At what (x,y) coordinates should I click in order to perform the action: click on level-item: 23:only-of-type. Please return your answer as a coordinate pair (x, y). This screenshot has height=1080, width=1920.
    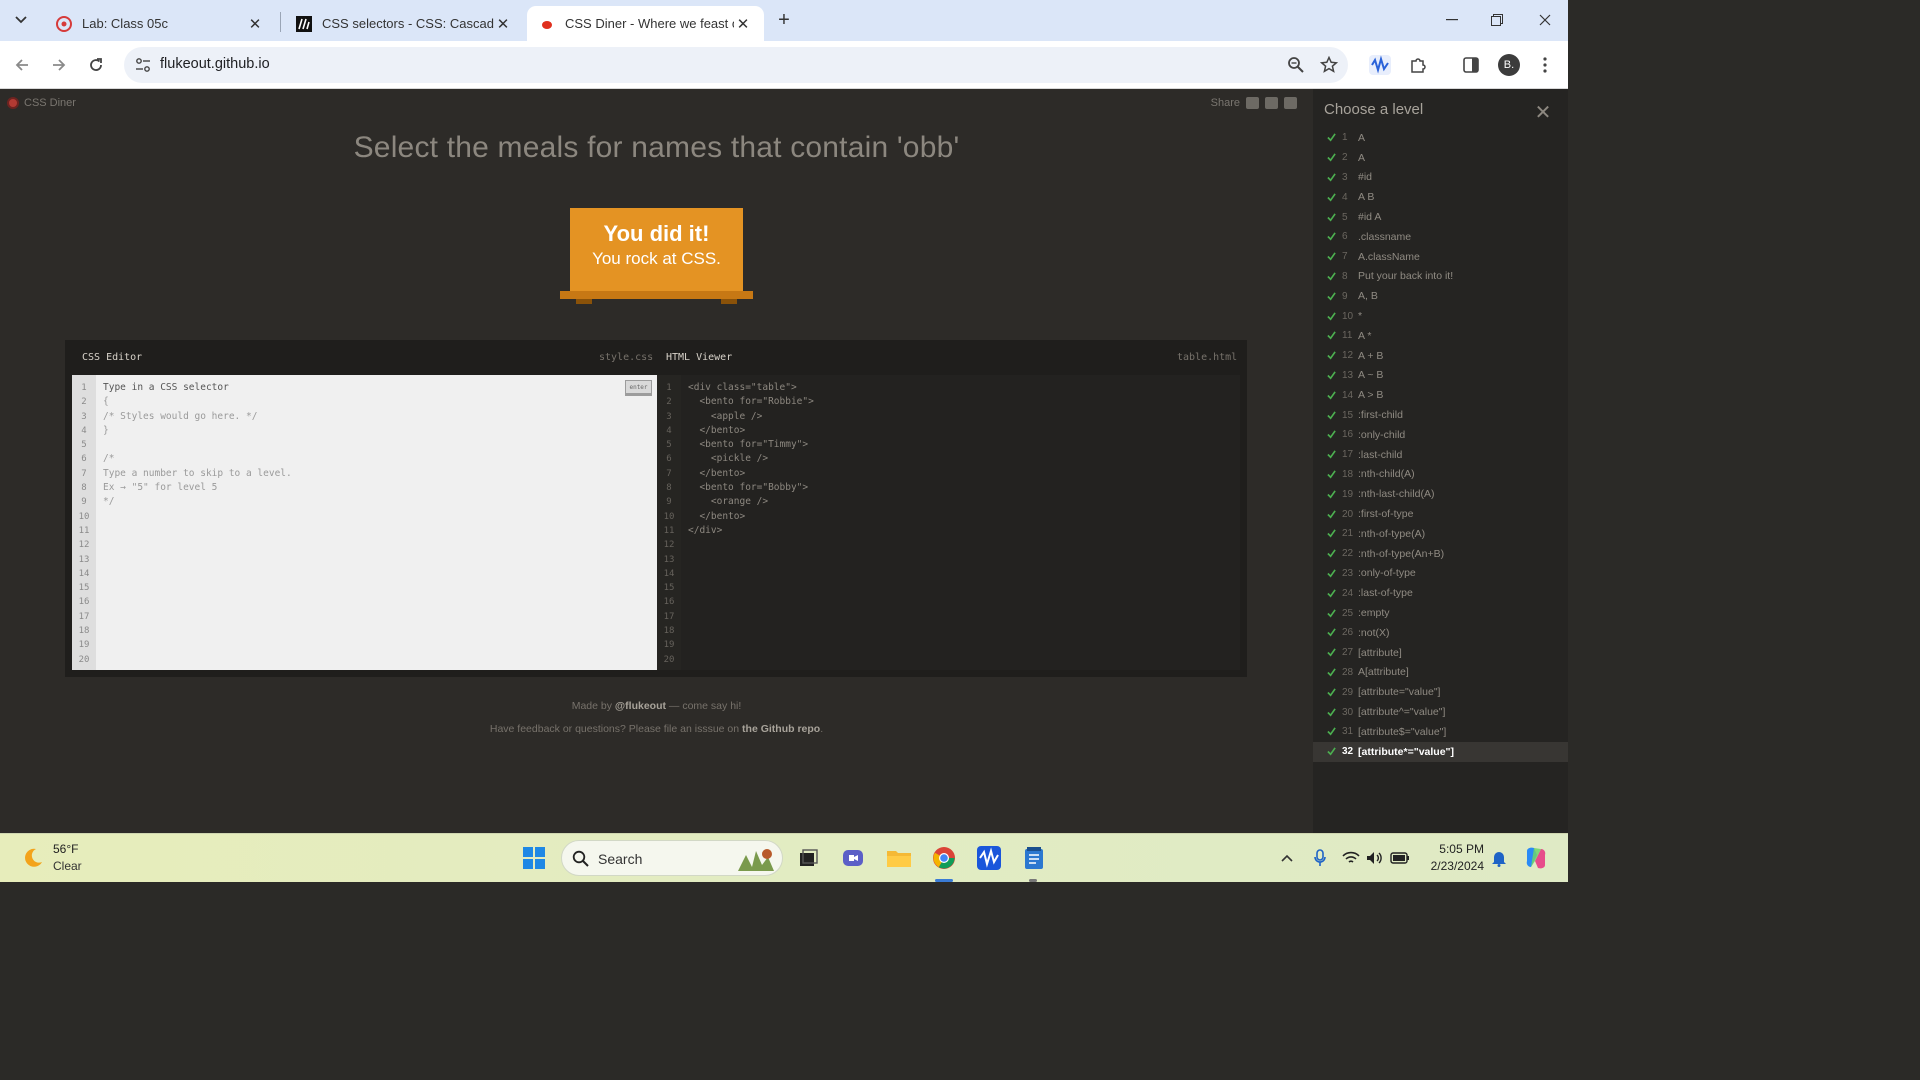
    Looking at the image, I should click on (1440, 574).